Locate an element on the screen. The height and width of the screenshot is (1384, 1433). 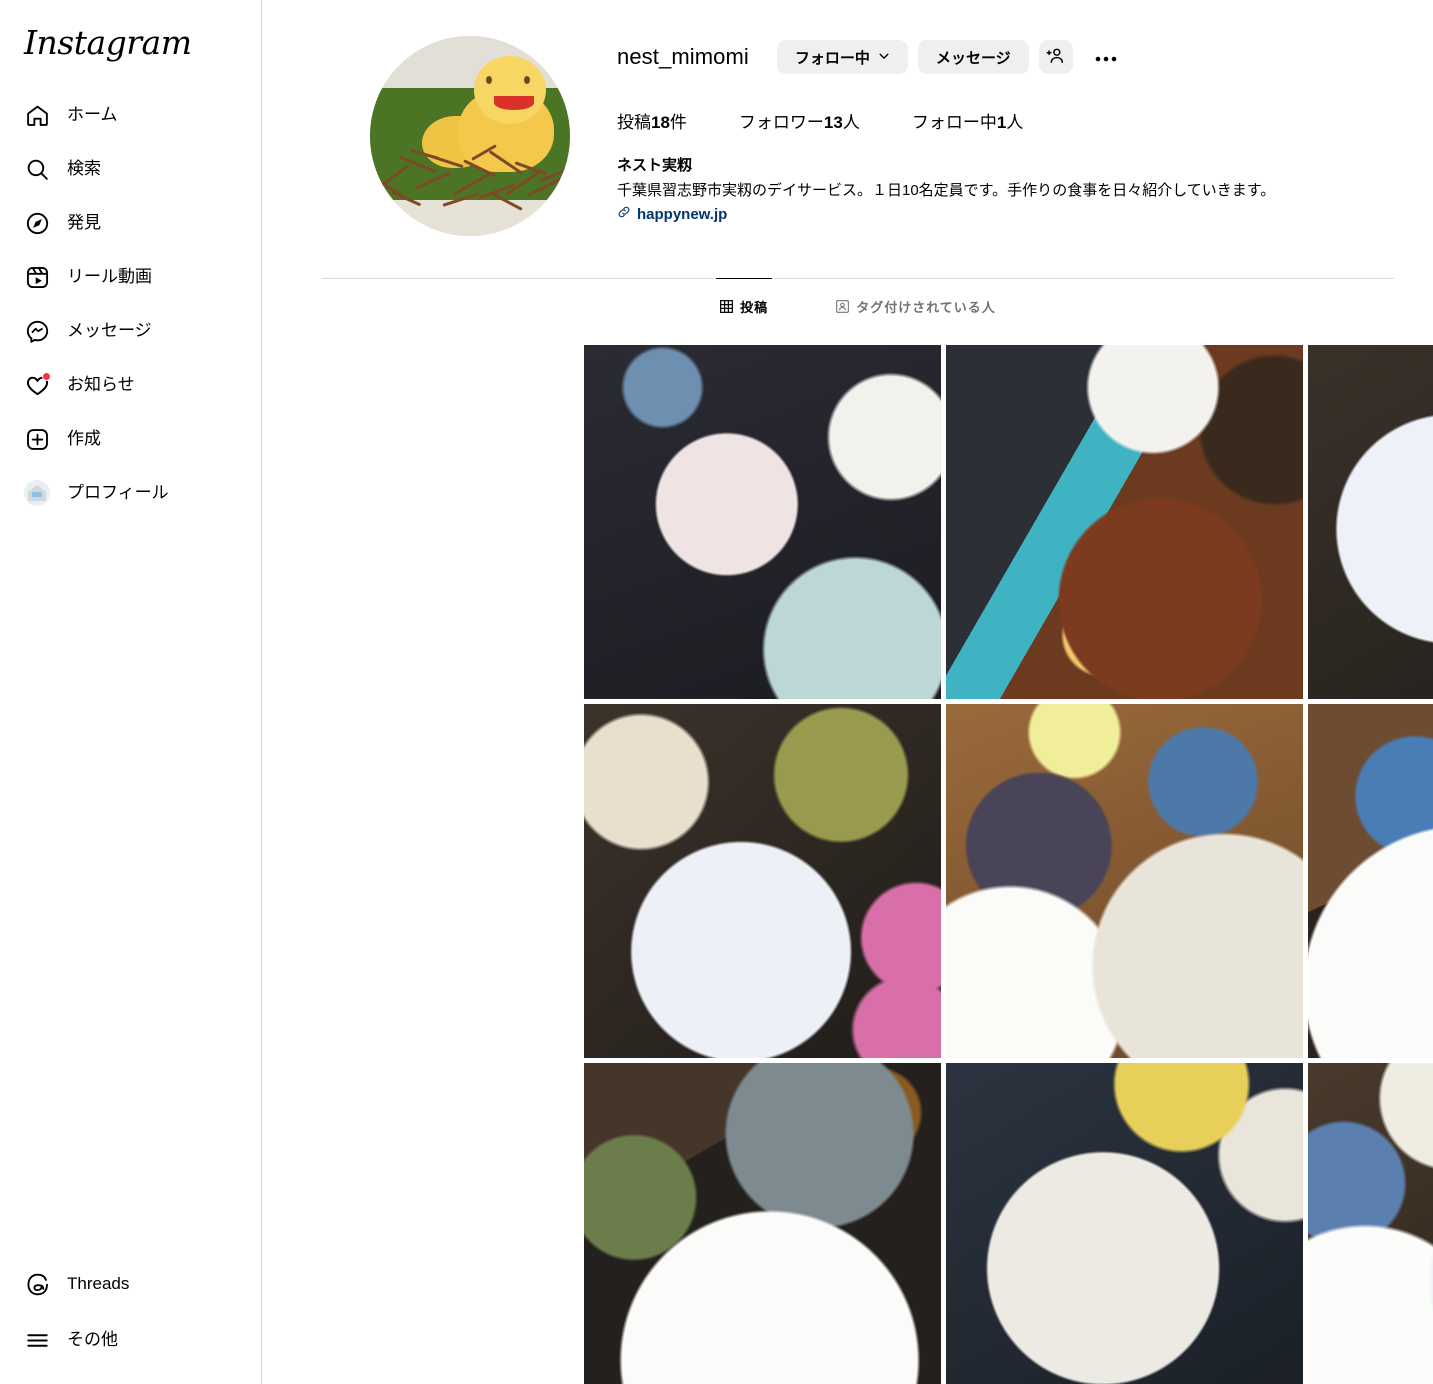
profile-stats-row: 投稿18件 フォロワー13人 フォロー中1人 is located at coordinates (1005, 120).